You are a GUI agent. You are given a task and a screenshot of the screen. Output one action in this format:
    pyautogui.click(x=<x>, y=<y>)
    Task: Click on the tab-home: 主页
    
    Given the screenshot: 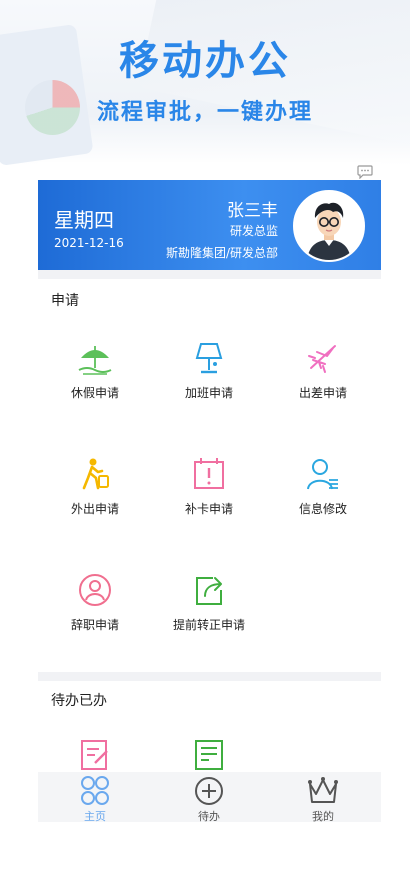 What is the action you would take?
    pyautogui.click(x=95, y=797)
    